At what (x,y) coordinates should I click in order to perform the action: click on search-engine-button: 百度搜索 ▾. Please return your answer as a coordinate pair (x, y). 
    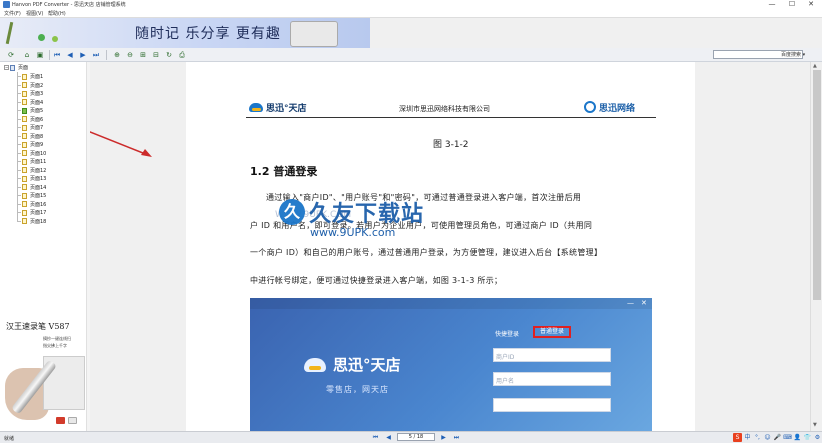
    Looking at the image, I should click on (793, 54).